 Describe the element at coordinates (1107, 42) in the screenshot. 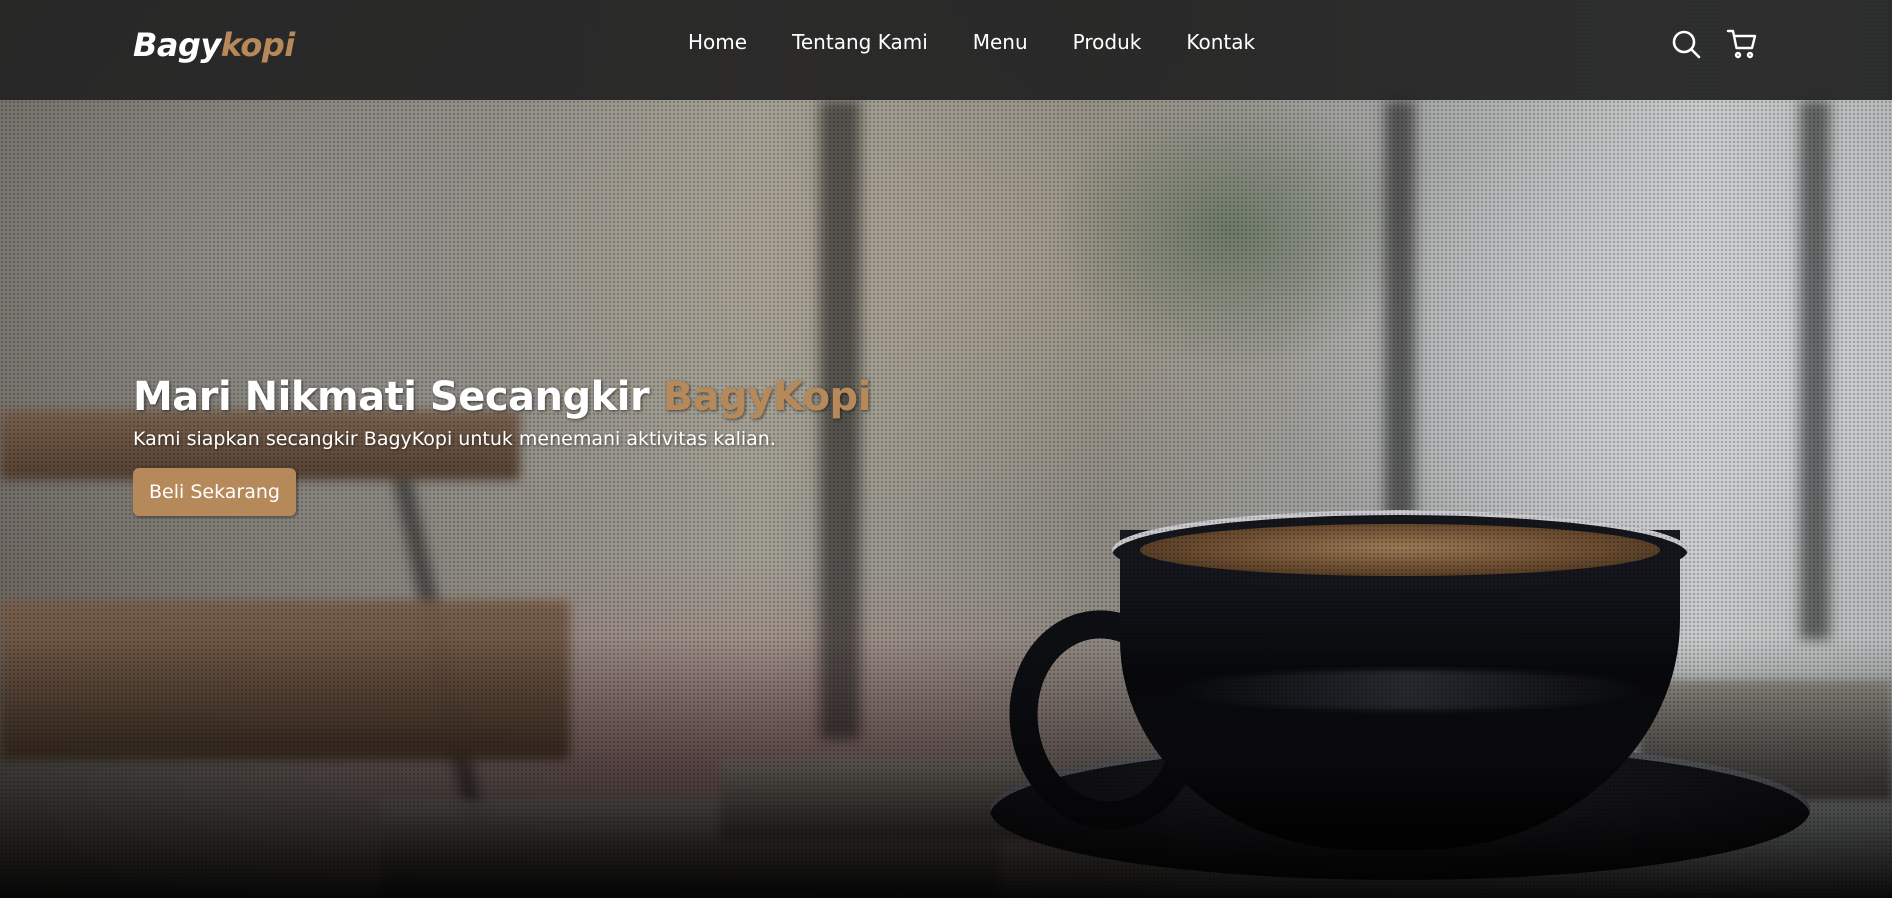

I see `nav-link-produk: Produk` at that location.